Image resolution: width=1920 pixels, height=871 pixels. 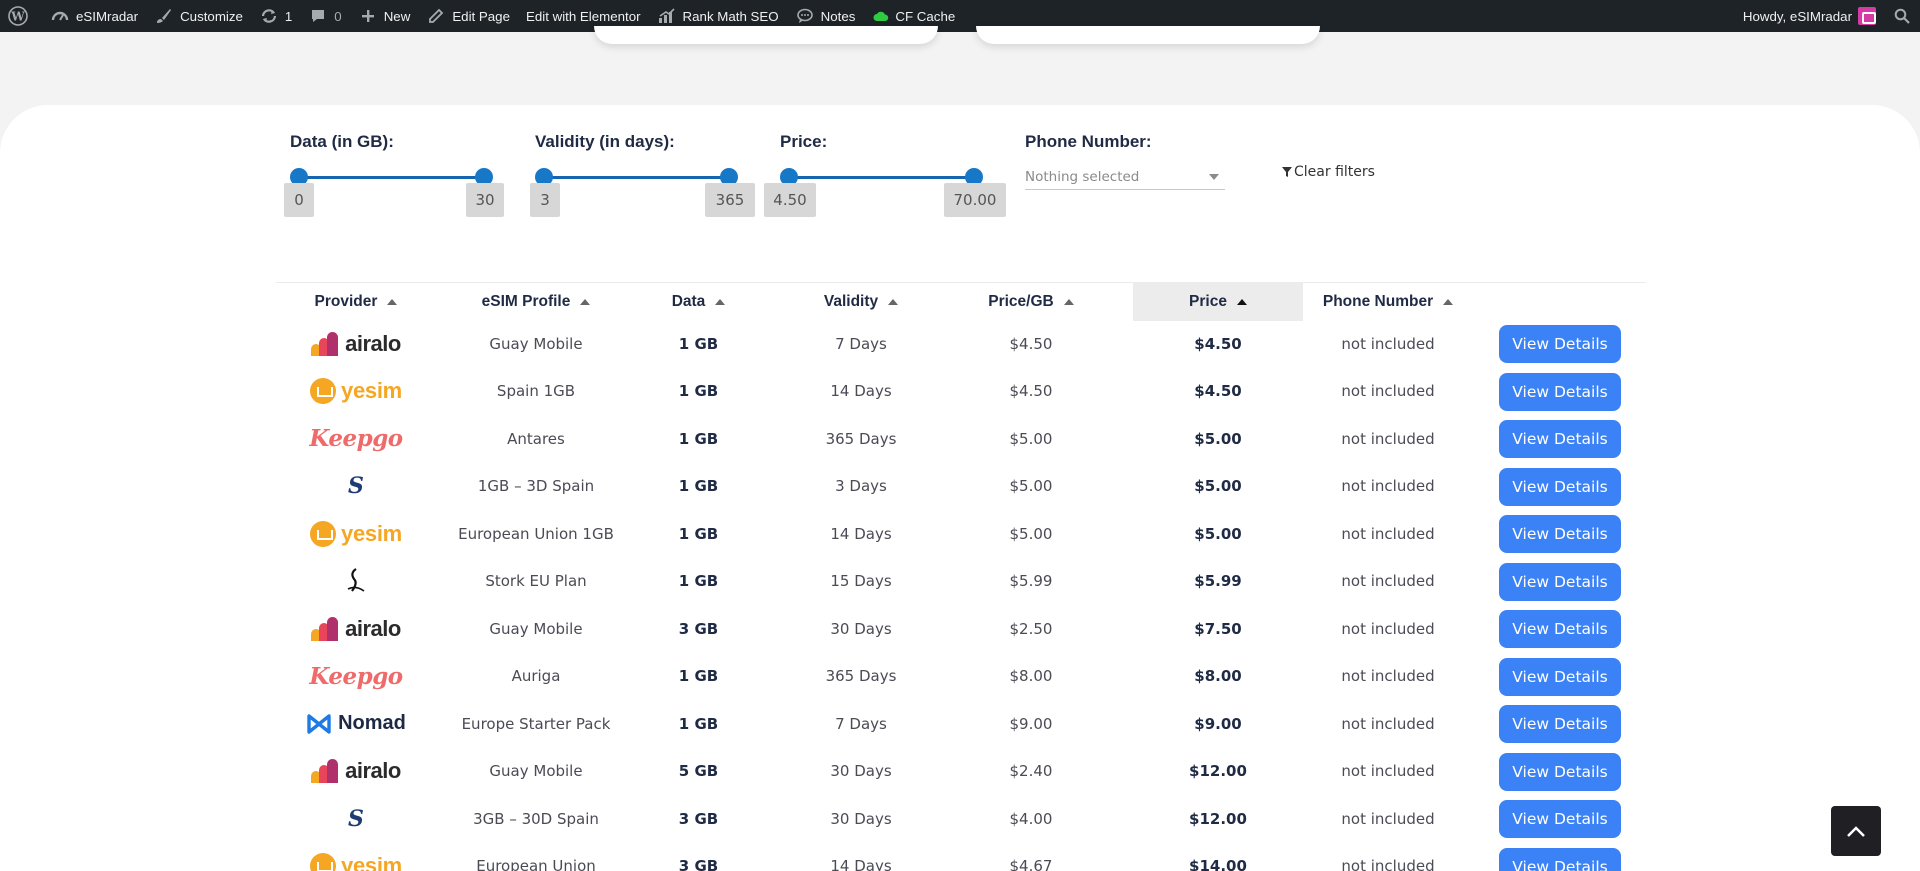 I want to click on greeting-label: Howdy, eSIMradar, so click(x=1797, y=16).